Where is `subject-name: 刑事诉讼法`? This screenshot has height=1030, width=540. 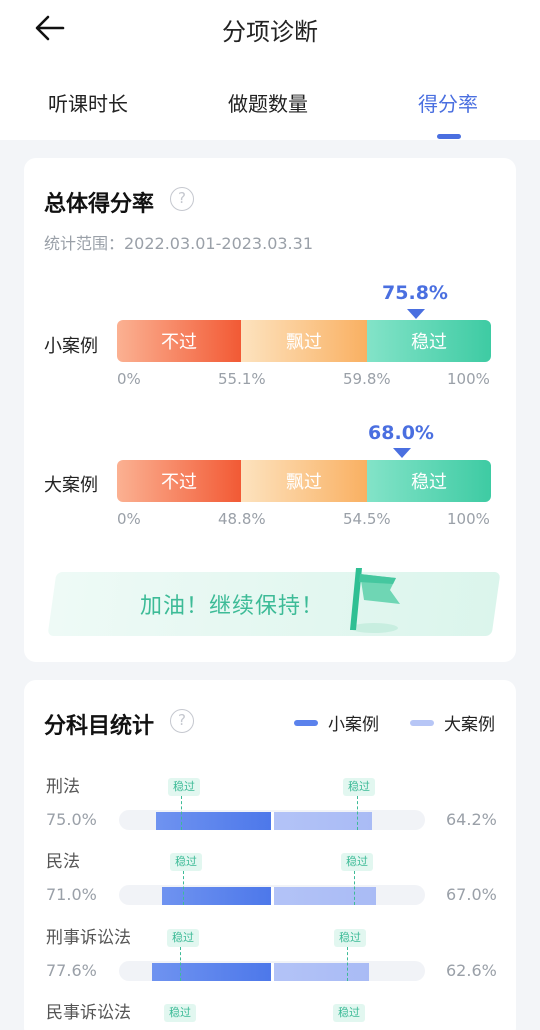
subject-name: 刑事诉讼法 is located at coordinates (88, 938).